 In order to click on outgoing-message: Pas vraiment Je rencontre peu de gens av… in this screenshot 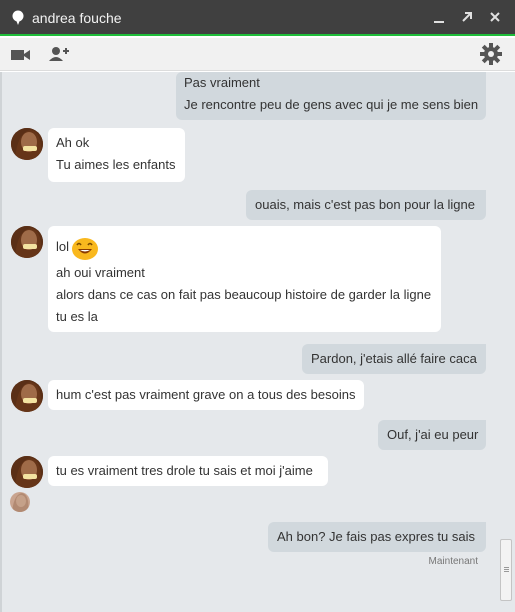, I will do `click(331, 96)`.